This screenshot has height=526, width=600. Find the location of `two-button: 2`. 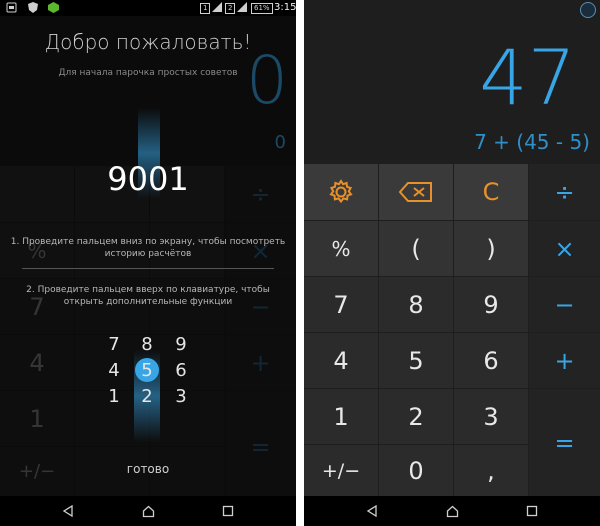

two-button: 2 is located at coordinates (416, 416).